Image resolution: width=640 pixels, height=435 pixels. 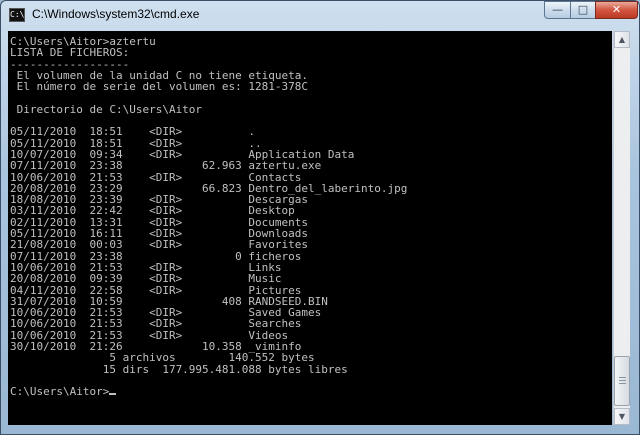 I want to click on cmd-app-icon: C:\, so click(x=17, y=15).